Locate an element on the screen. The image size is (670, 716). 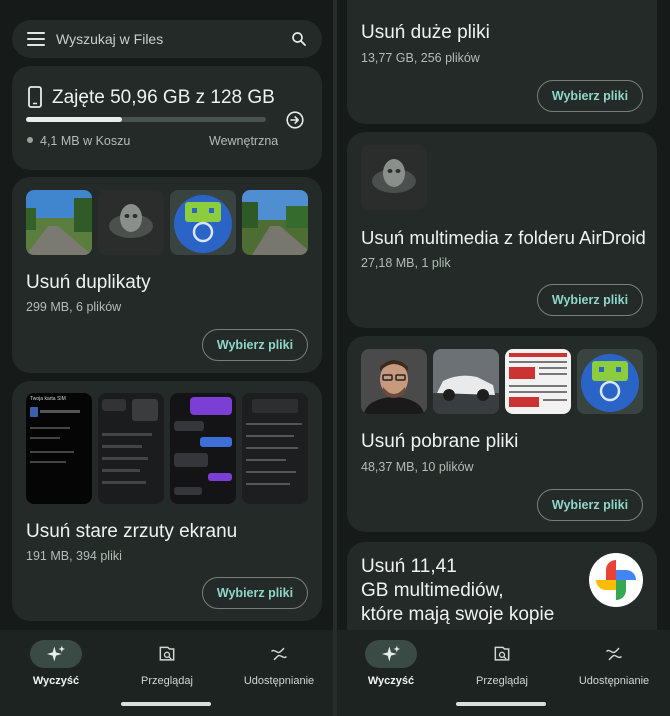
screenshots-size: 191 MB, 394 pliki is located at coordinates (74, 556).